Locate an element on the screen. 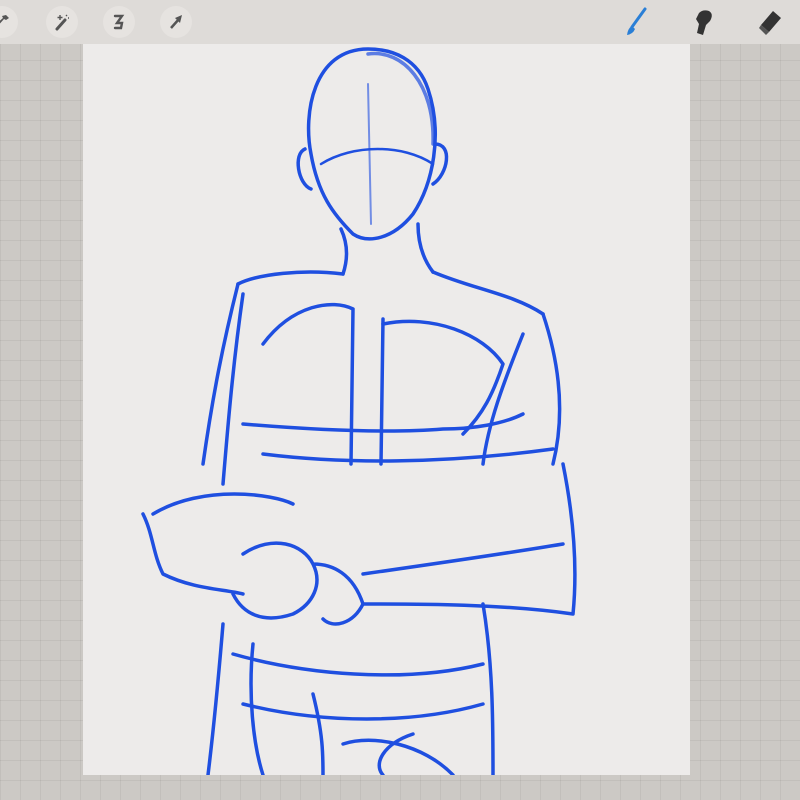  chest-right is located at coordinates (443, 377).